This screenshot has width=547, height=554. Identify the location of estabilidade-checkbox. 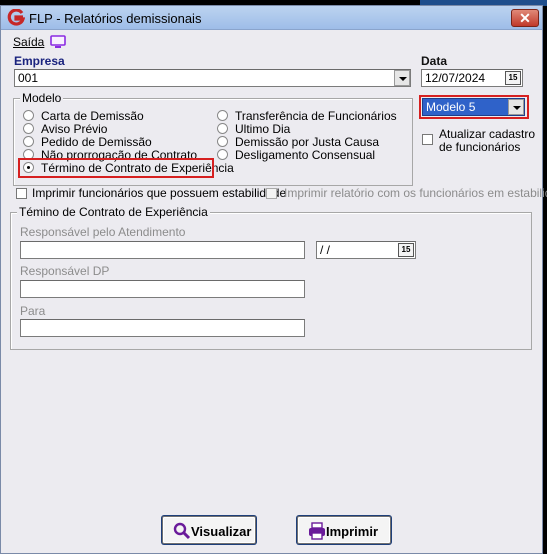
(21, 193).